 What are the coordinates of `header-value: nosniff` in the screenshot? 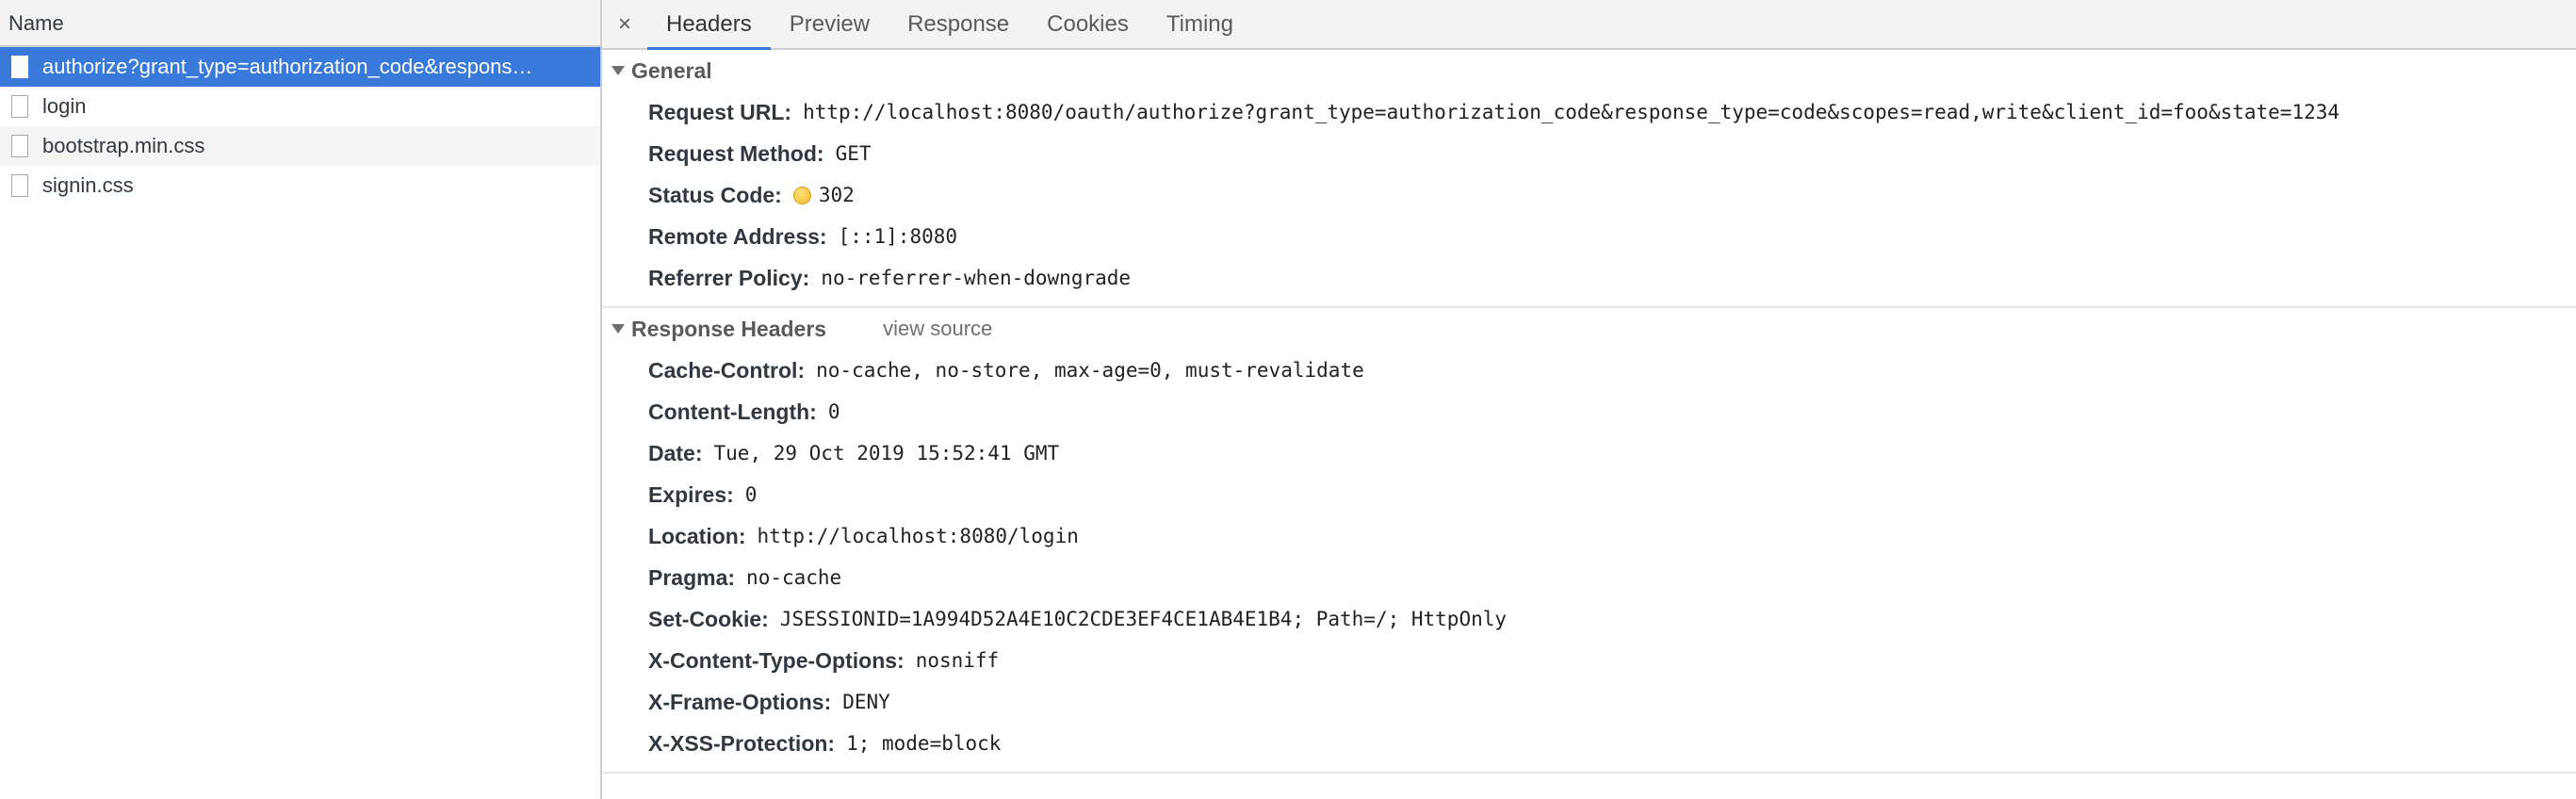 It's located at (957, 661).